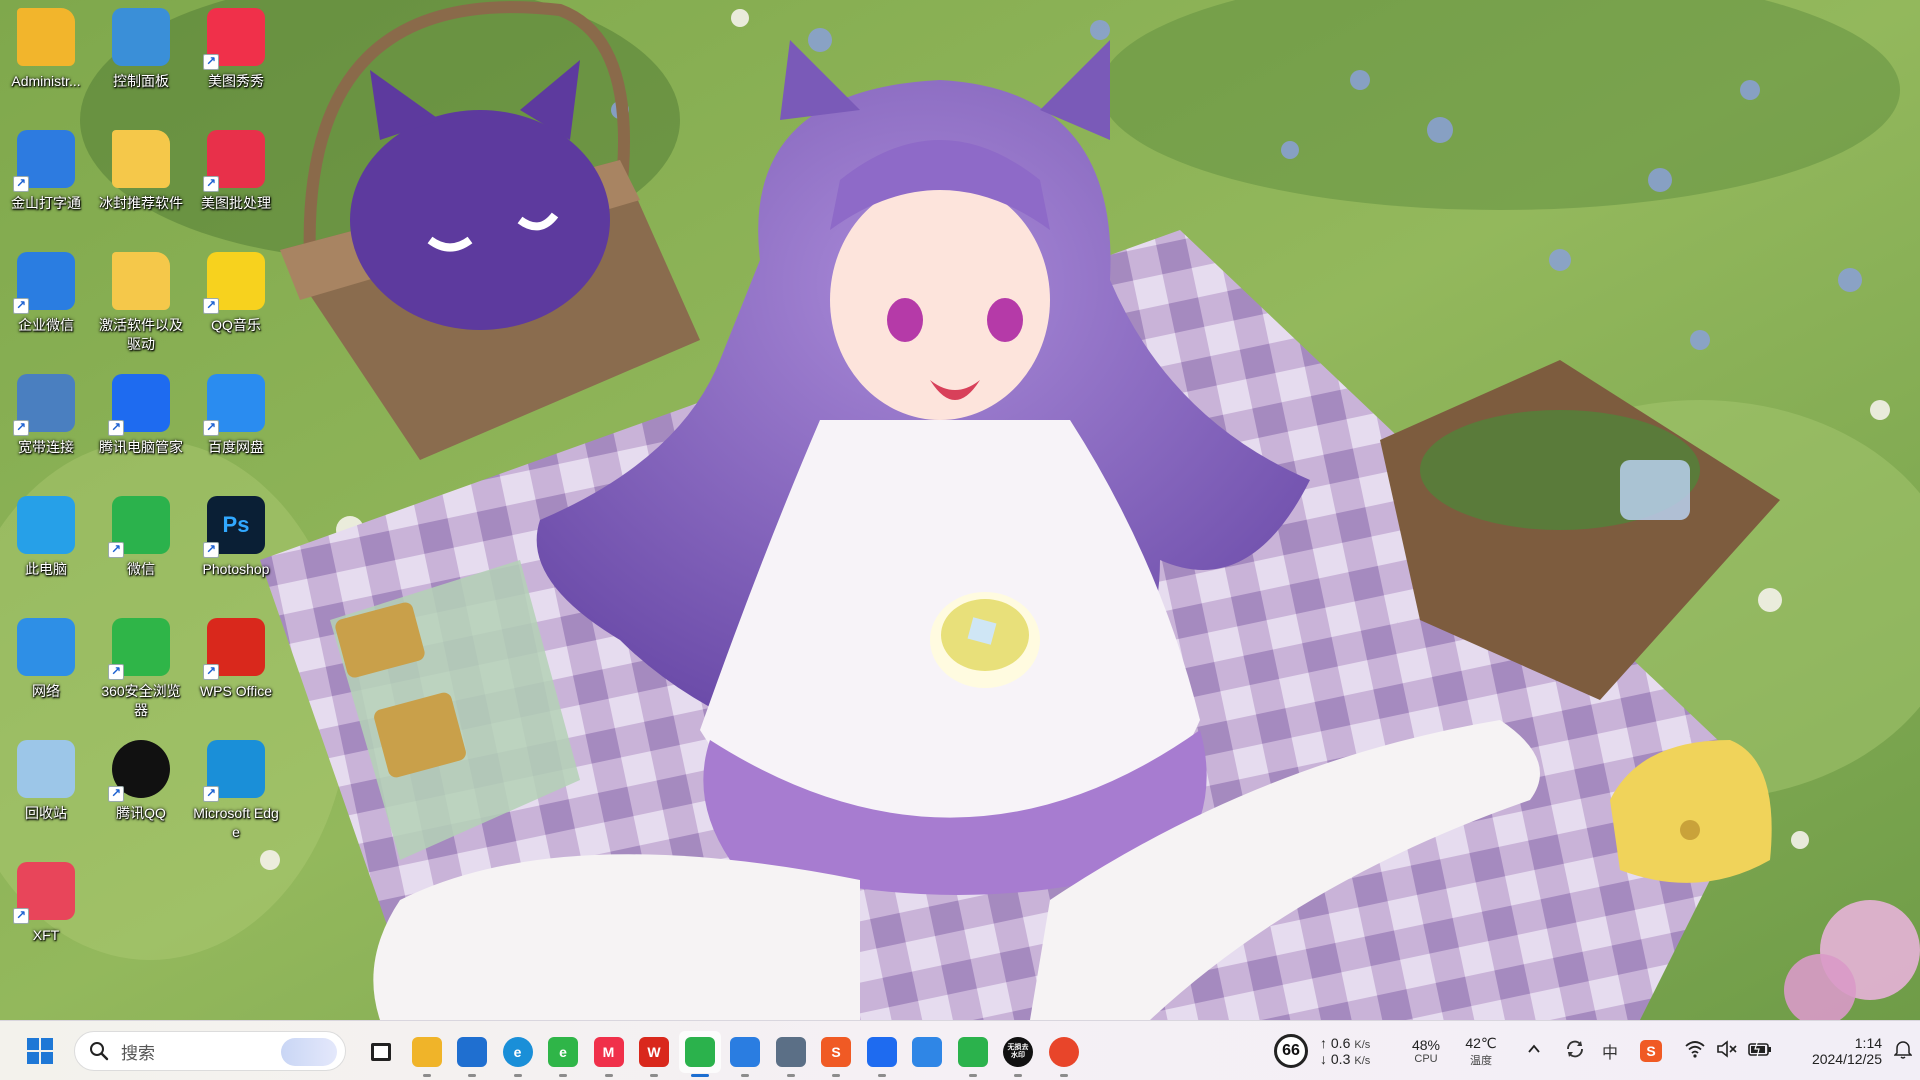  Describe the element at coordinates (1064, 1054) in the screenshot. I see `taskbar-app-color-app` at that location.